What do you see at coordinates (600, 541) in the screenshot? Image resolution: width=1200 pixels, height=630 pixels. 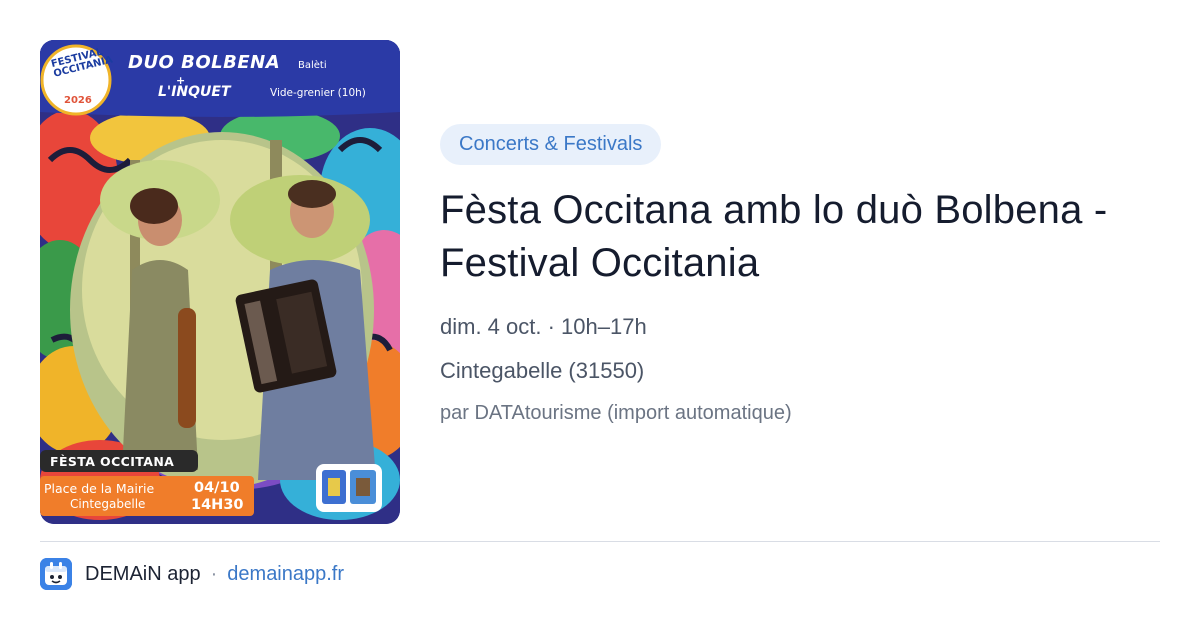 I see `footer-divider` at bounding box center [600, 541].